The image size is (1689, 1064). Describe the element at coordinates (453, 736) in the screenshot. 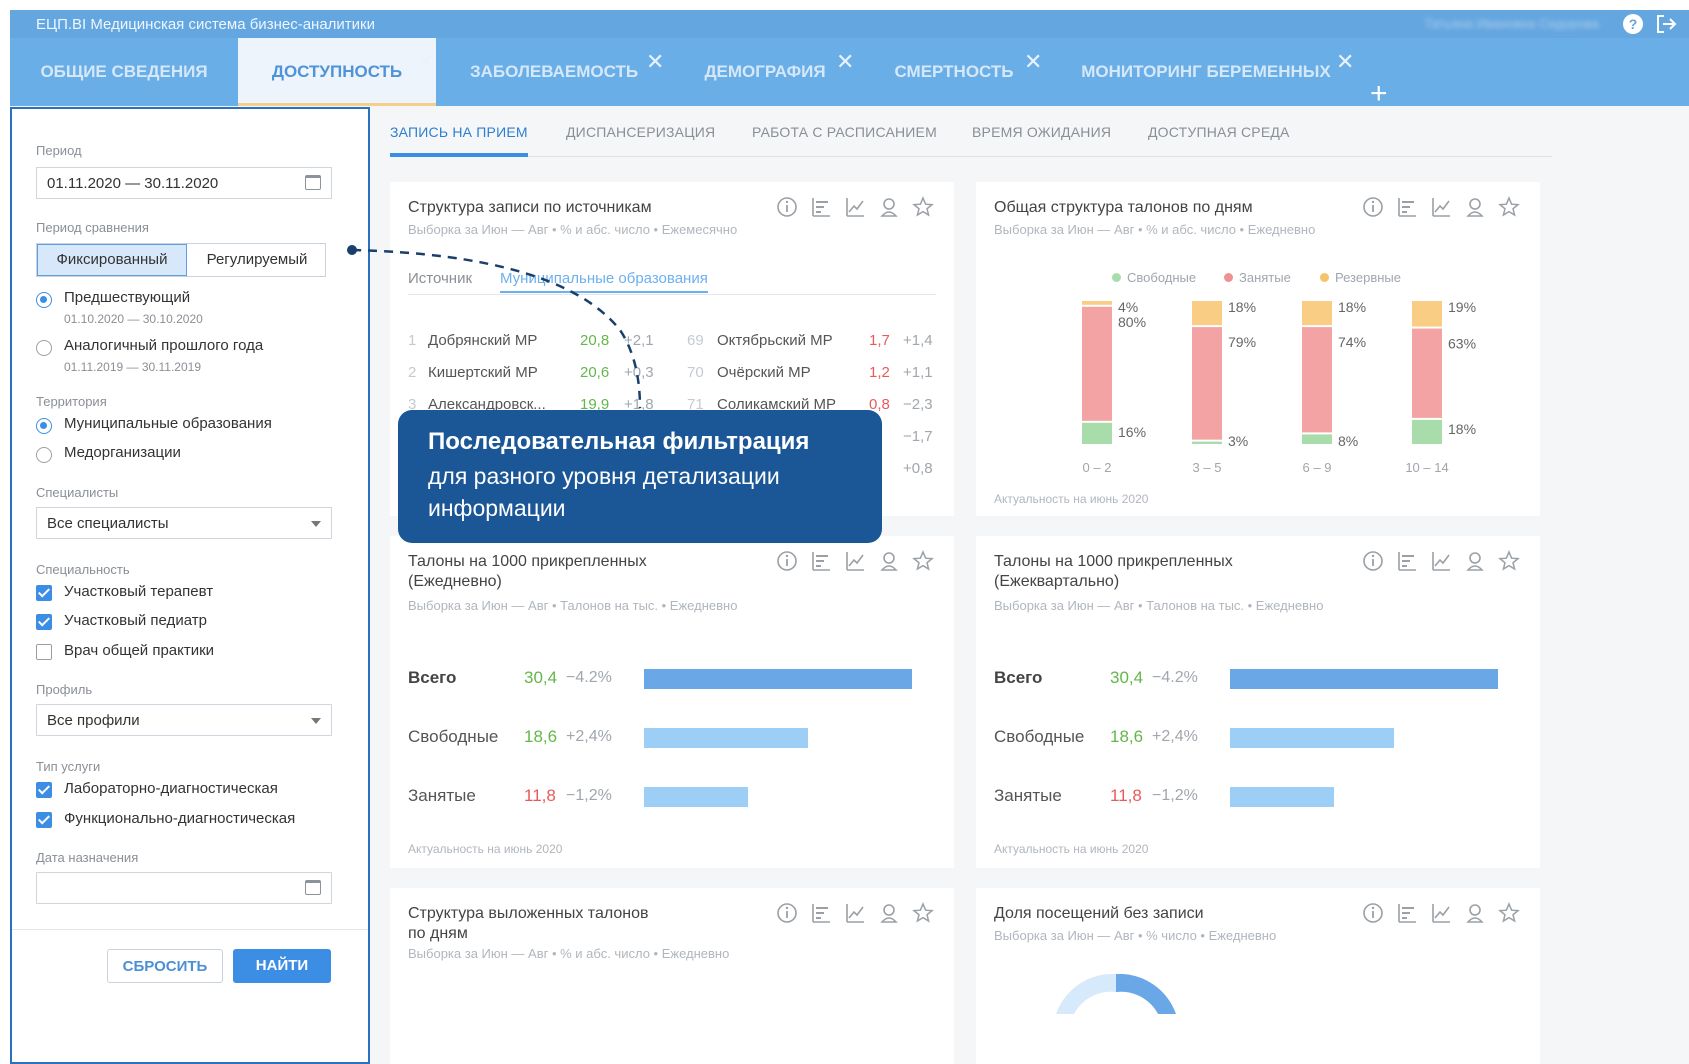

I see `hbar-label: Свободные` at that location.